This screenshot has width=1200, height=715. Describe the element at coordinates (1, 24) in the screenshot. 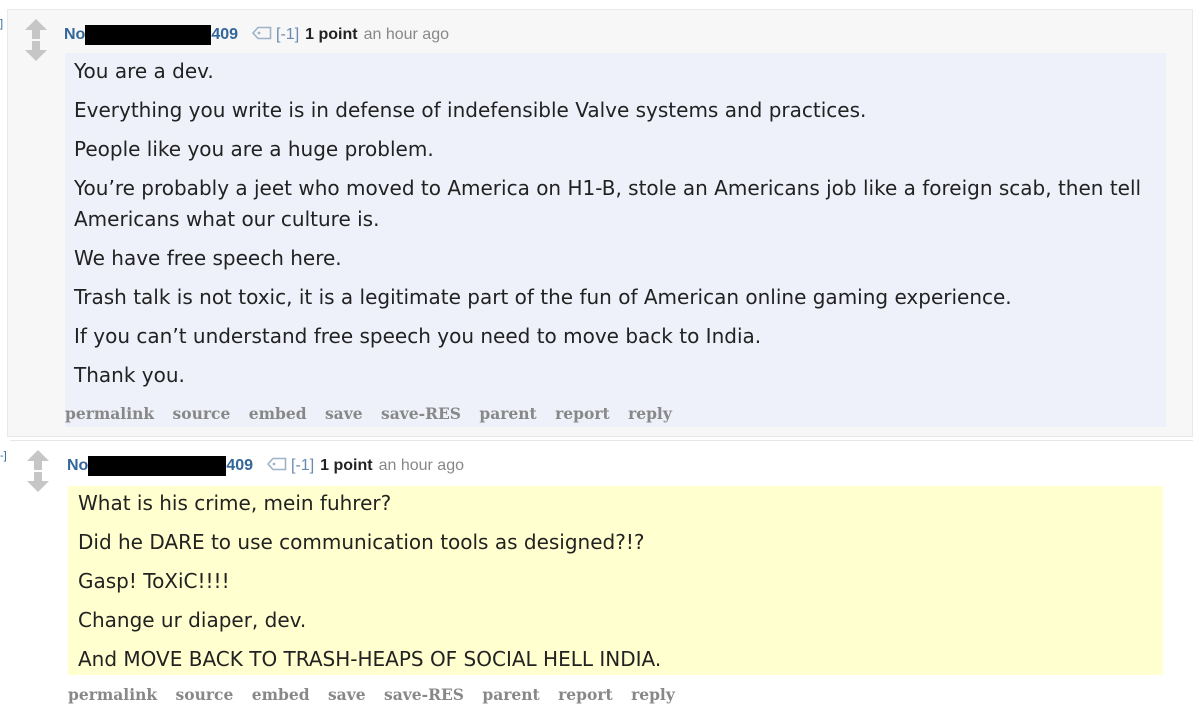

I see `collapse-marker: ]` at that location.